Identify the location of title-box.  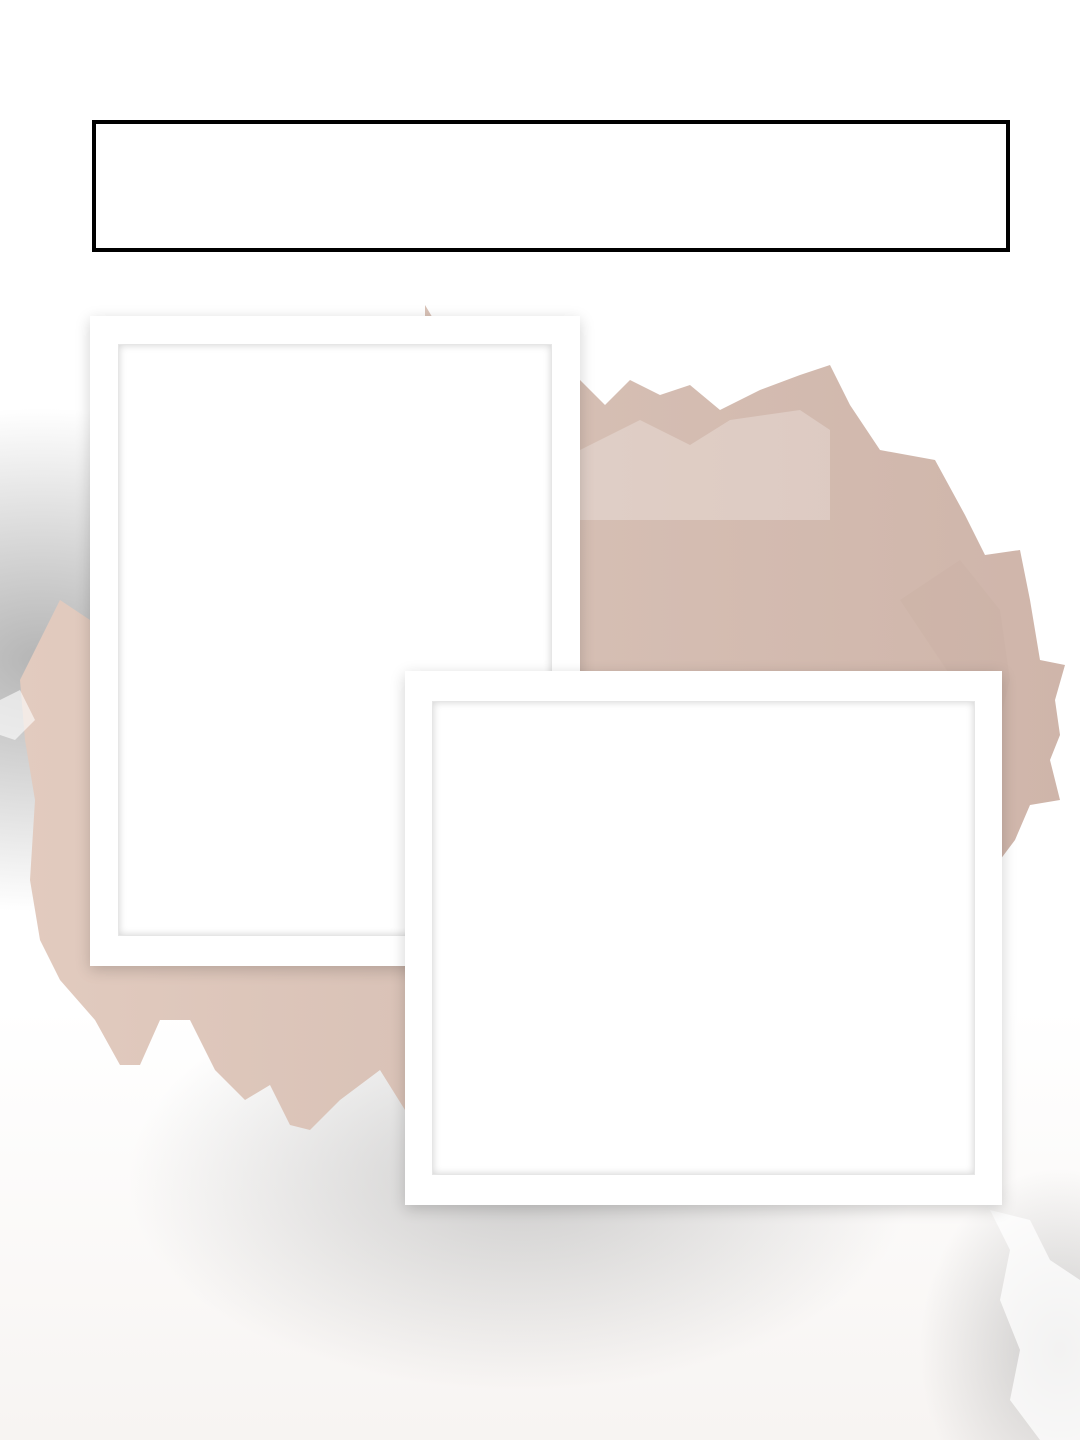
(551, 186).